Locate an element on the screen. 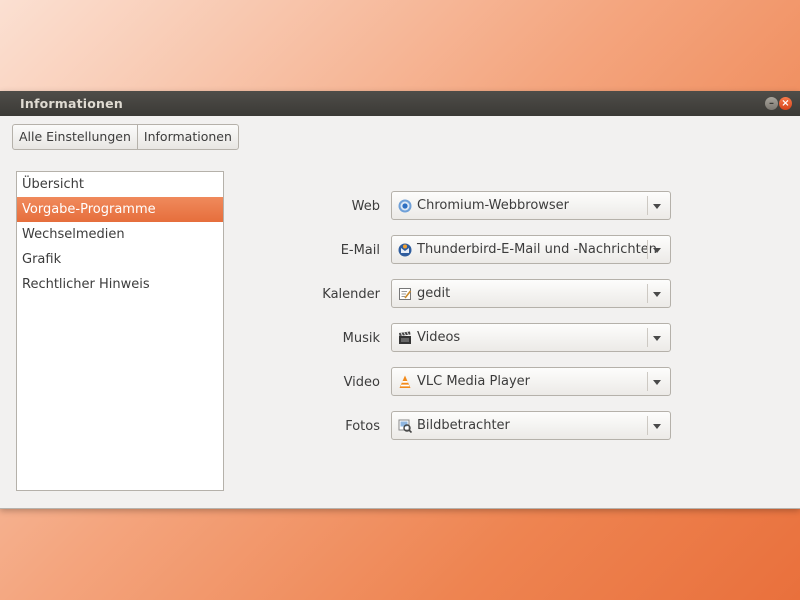 The height and width of the screenshot is (600, 800). music-value: Videos is located at coordinates (439, 337).